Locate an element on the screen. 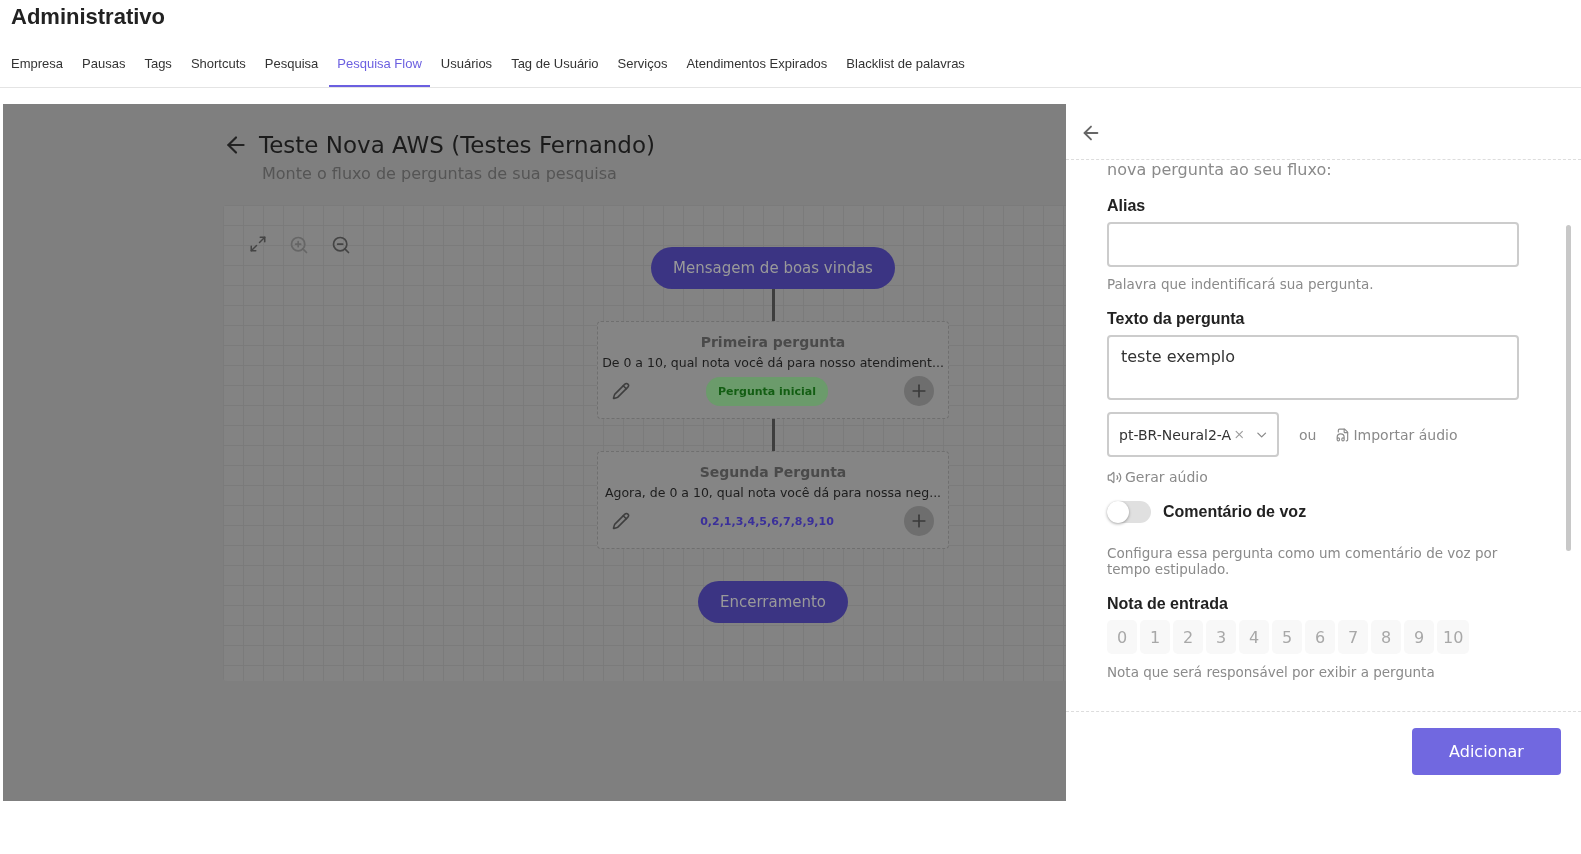 The image size is (1581, 854). tab: Shortcuts is located at coordinates (218, 62).